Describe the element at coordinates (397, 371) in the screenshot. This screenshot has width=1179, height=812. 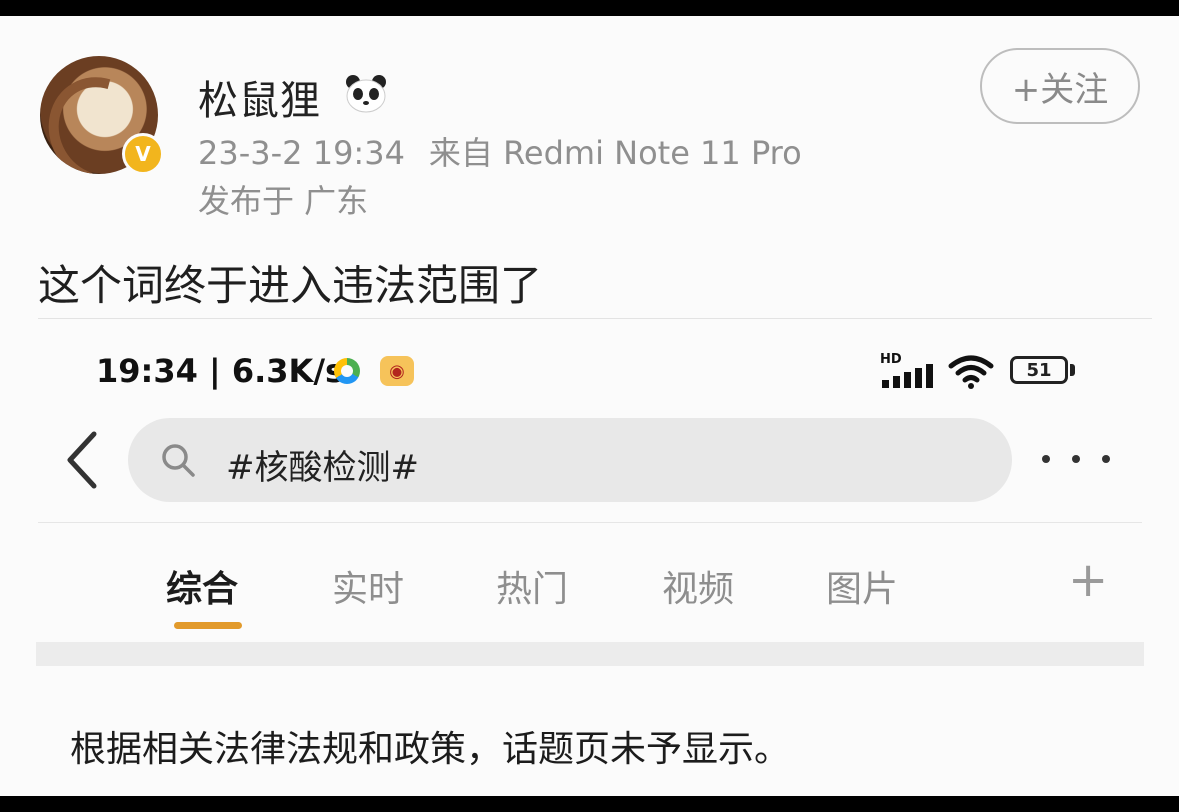
I see `weibo-notification-icon: ◉` at that location.